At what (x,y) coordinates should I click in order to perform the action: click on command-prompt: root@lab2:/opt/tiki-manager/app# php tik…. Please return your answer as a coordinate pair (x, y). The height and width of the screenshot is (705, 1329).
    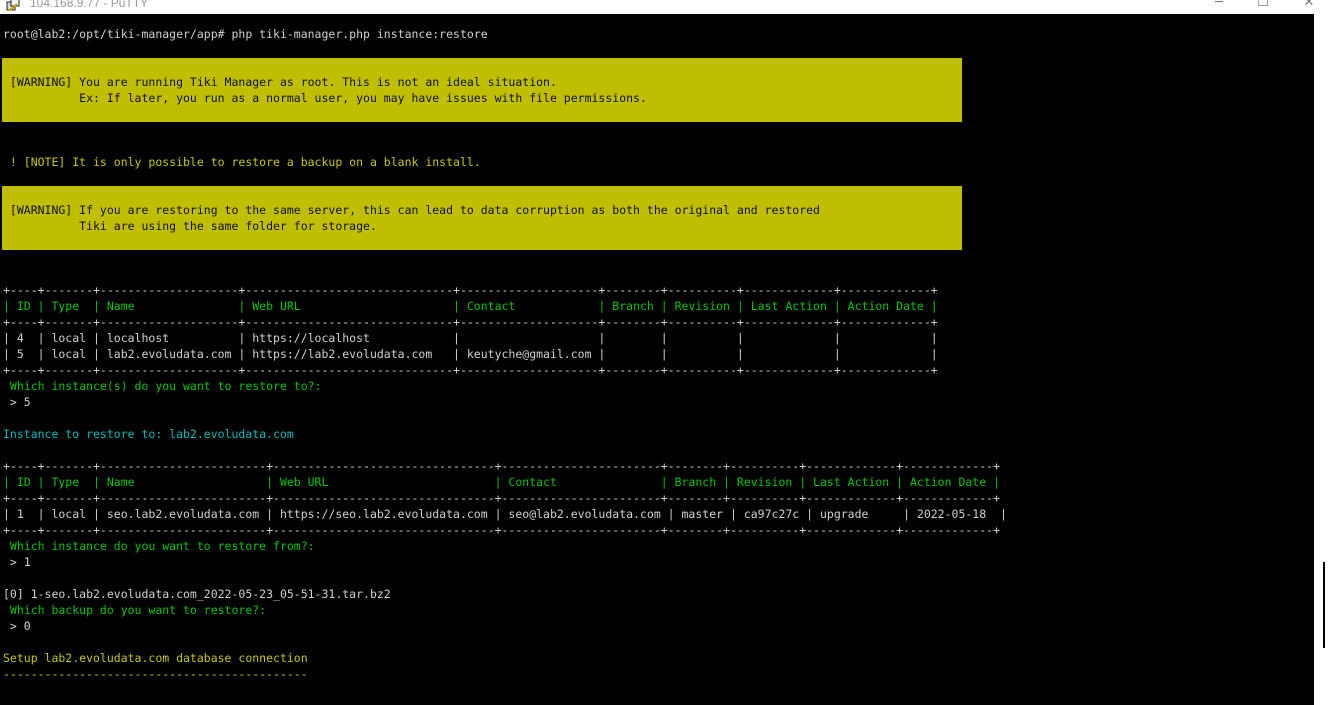
    Looking at the image, I should click on (245, 34).